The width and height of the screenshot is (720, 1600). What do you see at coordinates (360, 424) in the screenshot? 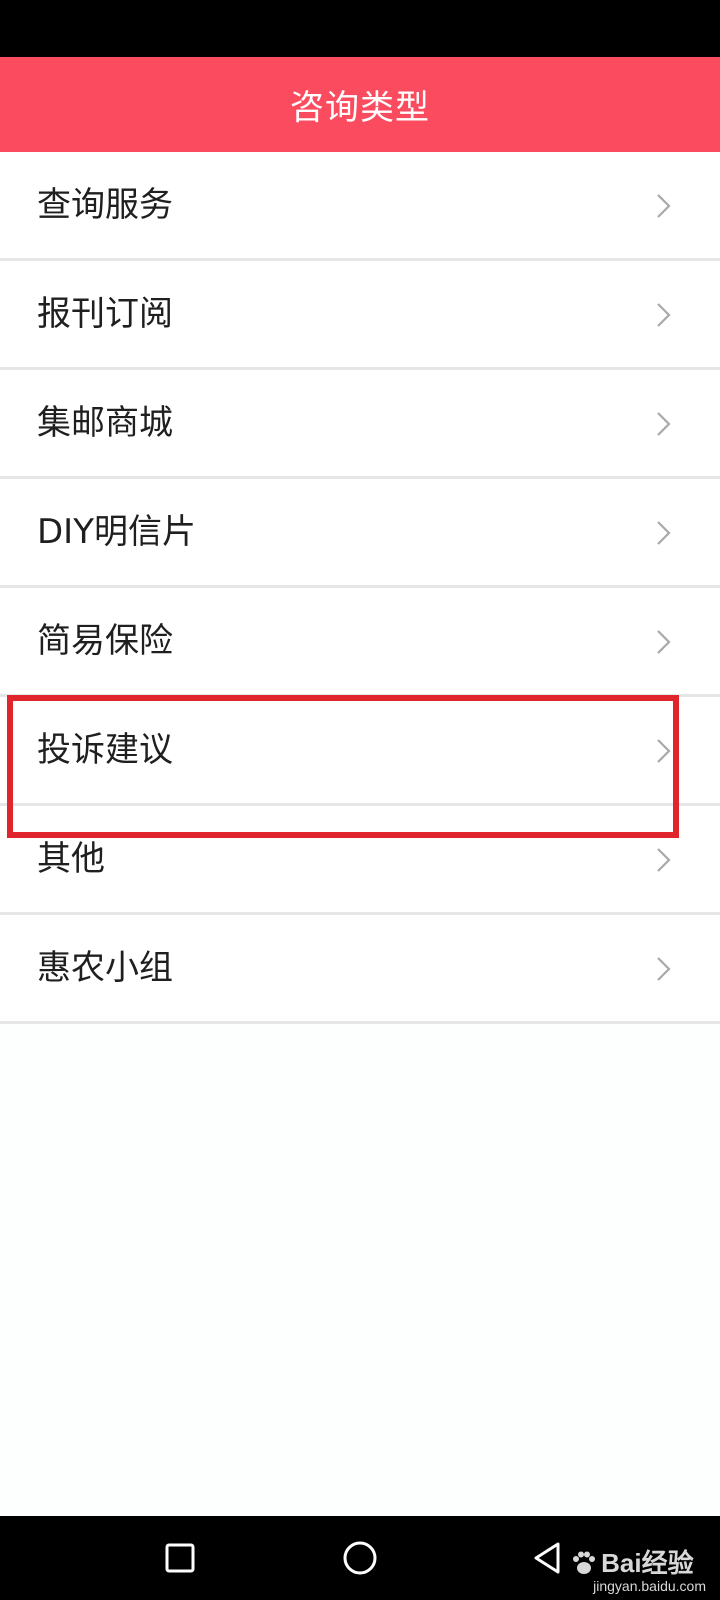
I see `list-item-stamp-mall: 集邮商城` at bounding box center [360, 424].